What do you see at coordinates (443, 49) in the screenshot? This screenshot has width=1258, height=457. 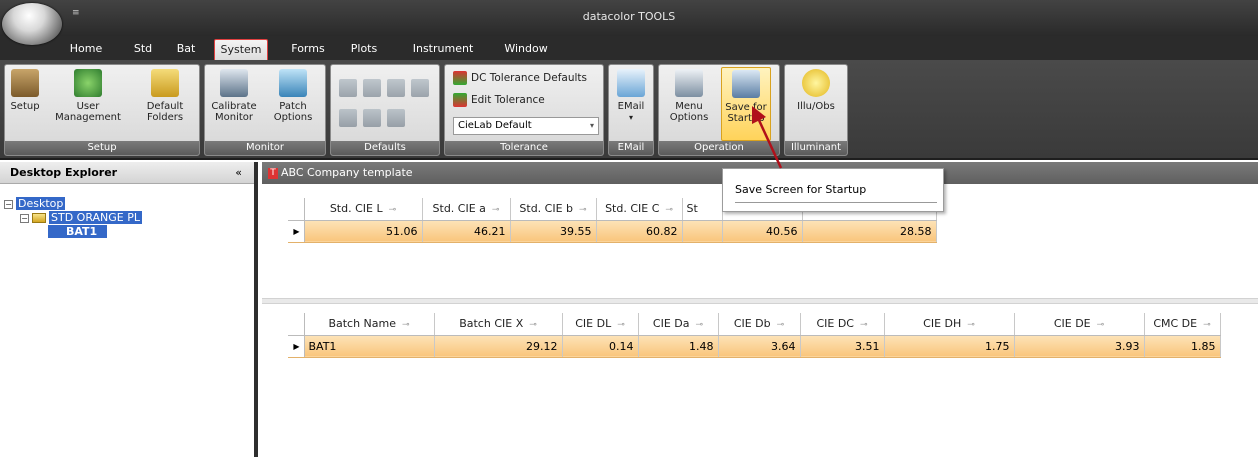 I see `tab-instrument: Instrument` at bounding box center [443, 49].